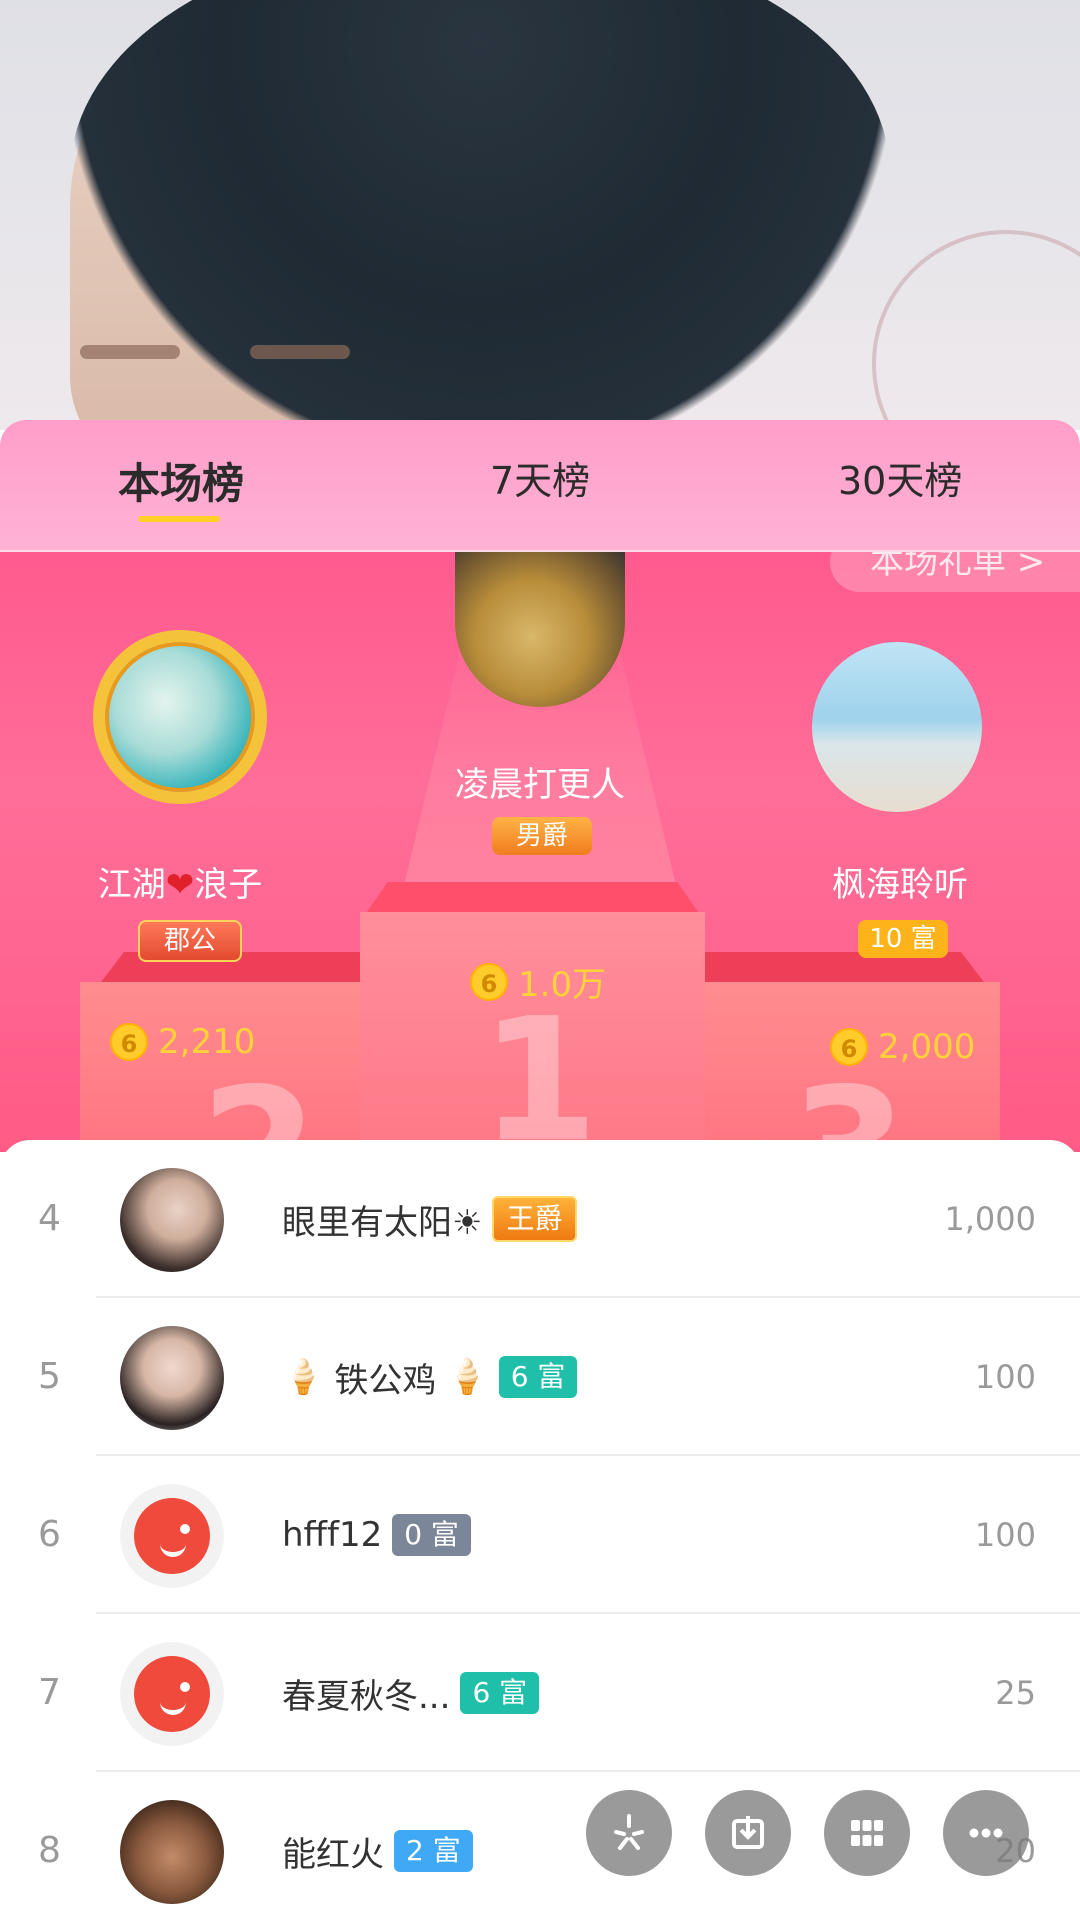 Image resolution: width=1080 pixels, height=1930 pixels. What do you see at coordinates (259, 1102) in the screenshot?
I see `podium-number-2: 2` at bounding box center [259, 1102].